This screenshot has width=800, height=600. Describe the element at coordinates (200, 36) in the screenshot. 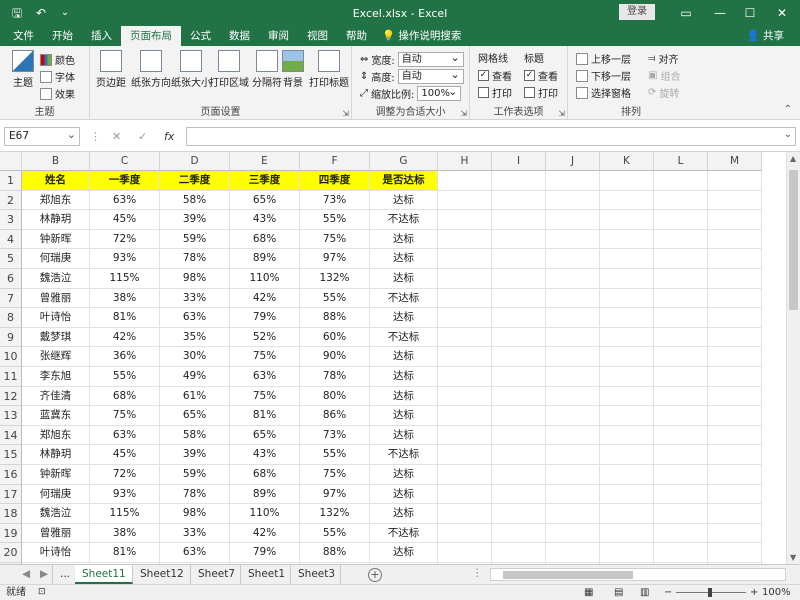

I see `tab-formulas: 公式` at that location.